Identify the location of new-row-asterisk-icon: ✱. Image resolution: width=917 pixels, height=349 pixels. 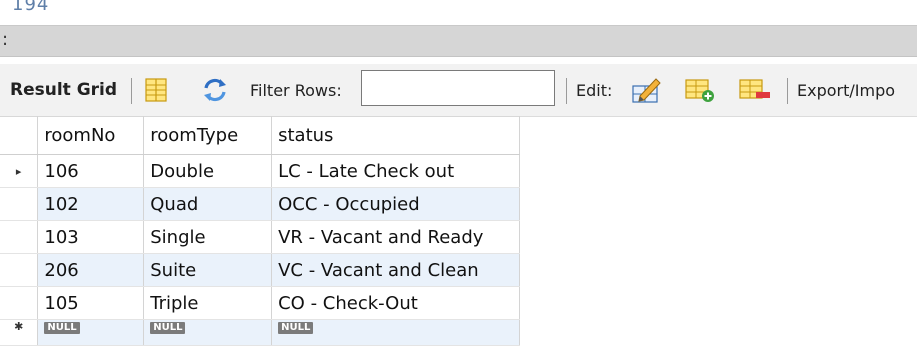
(19, 332).